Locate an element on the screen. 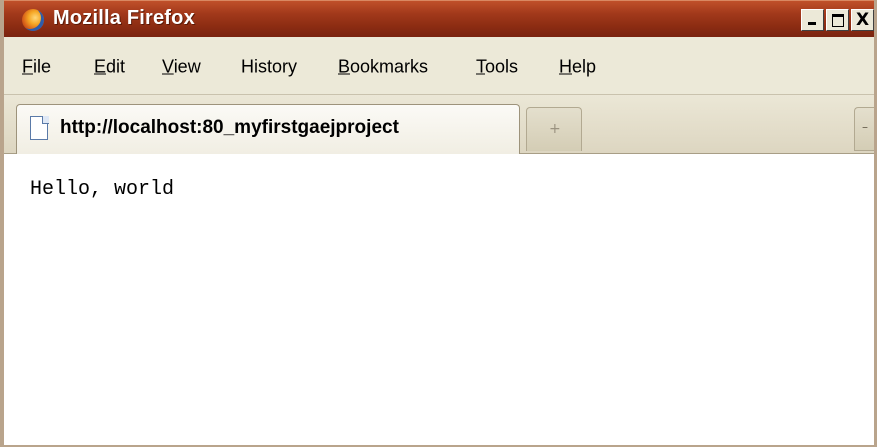  tab-scroll-icon: – is located at coordinates (865, 127).